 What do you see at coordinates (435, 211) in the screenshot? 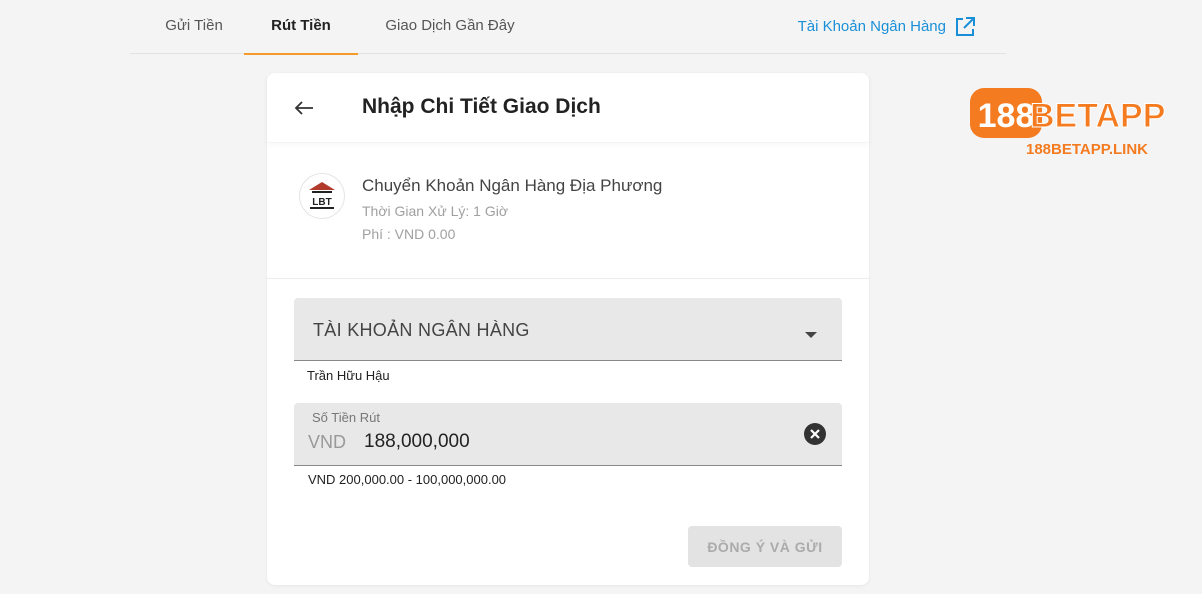
I see `processing-time: Thời Gian Xử Lý: 1 Giờ` at bounding box center [435, 211].